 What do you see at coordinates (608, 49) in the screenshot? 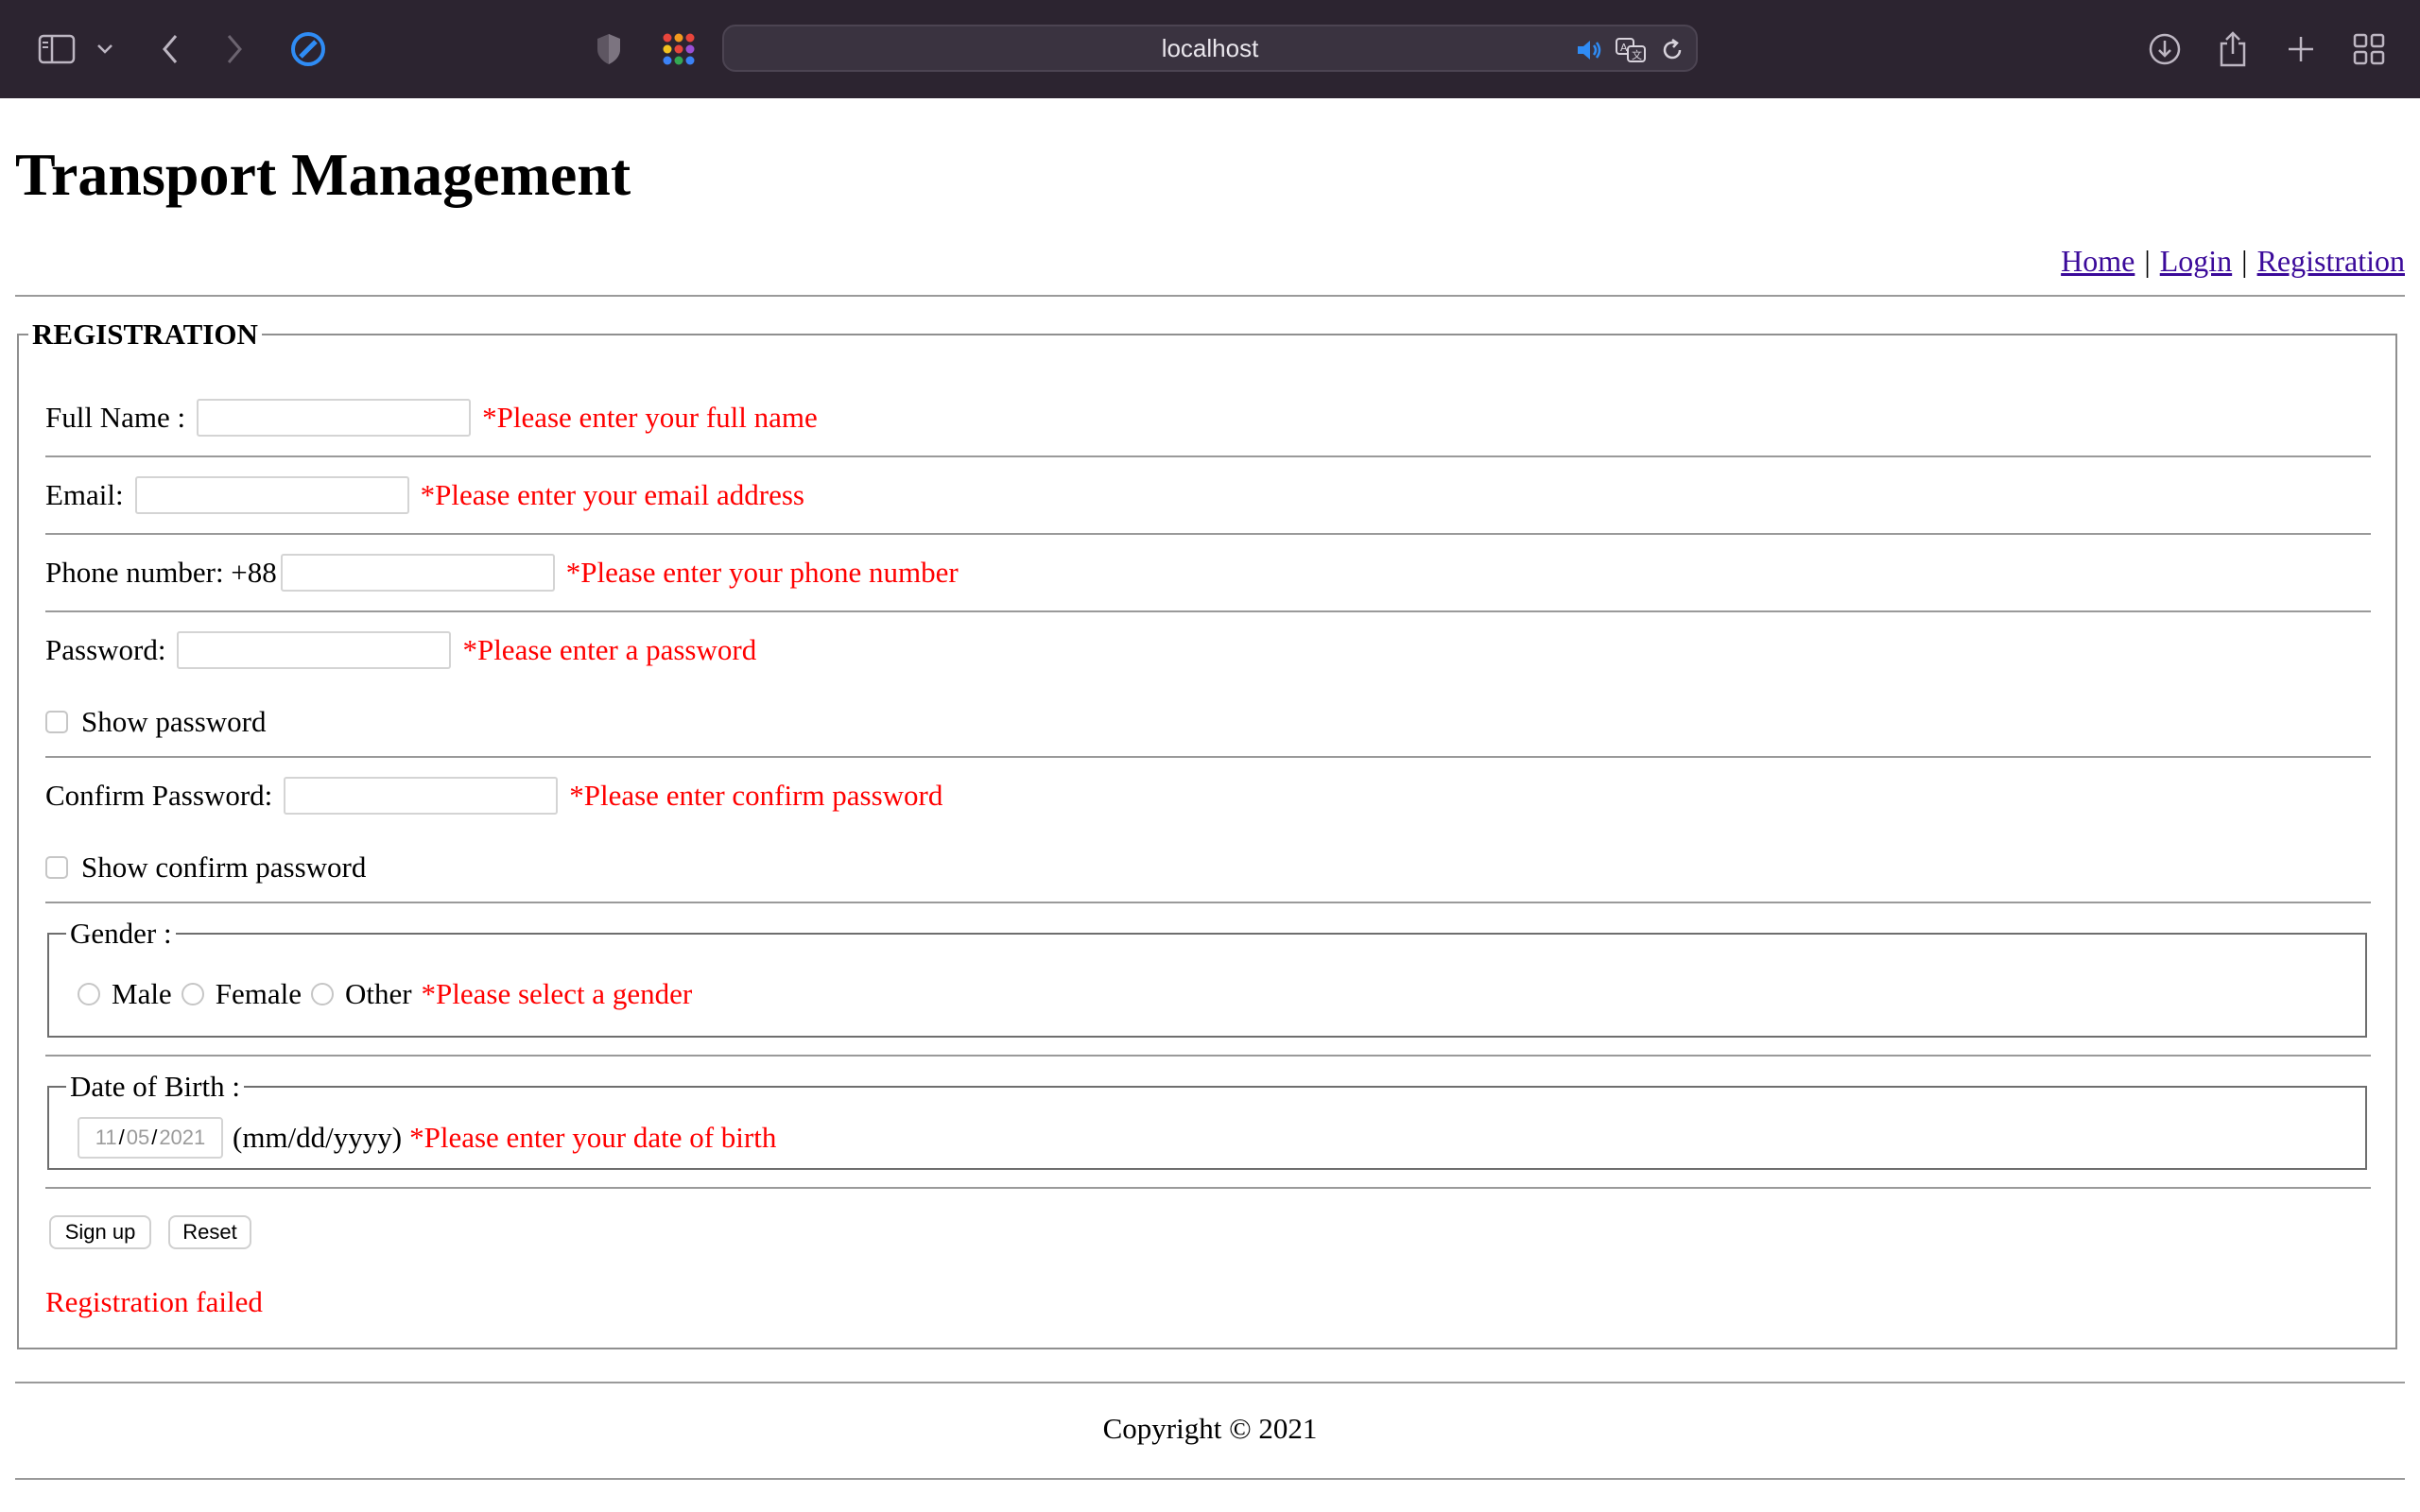
I see `shield-icon` at bounding box center [608, 49].